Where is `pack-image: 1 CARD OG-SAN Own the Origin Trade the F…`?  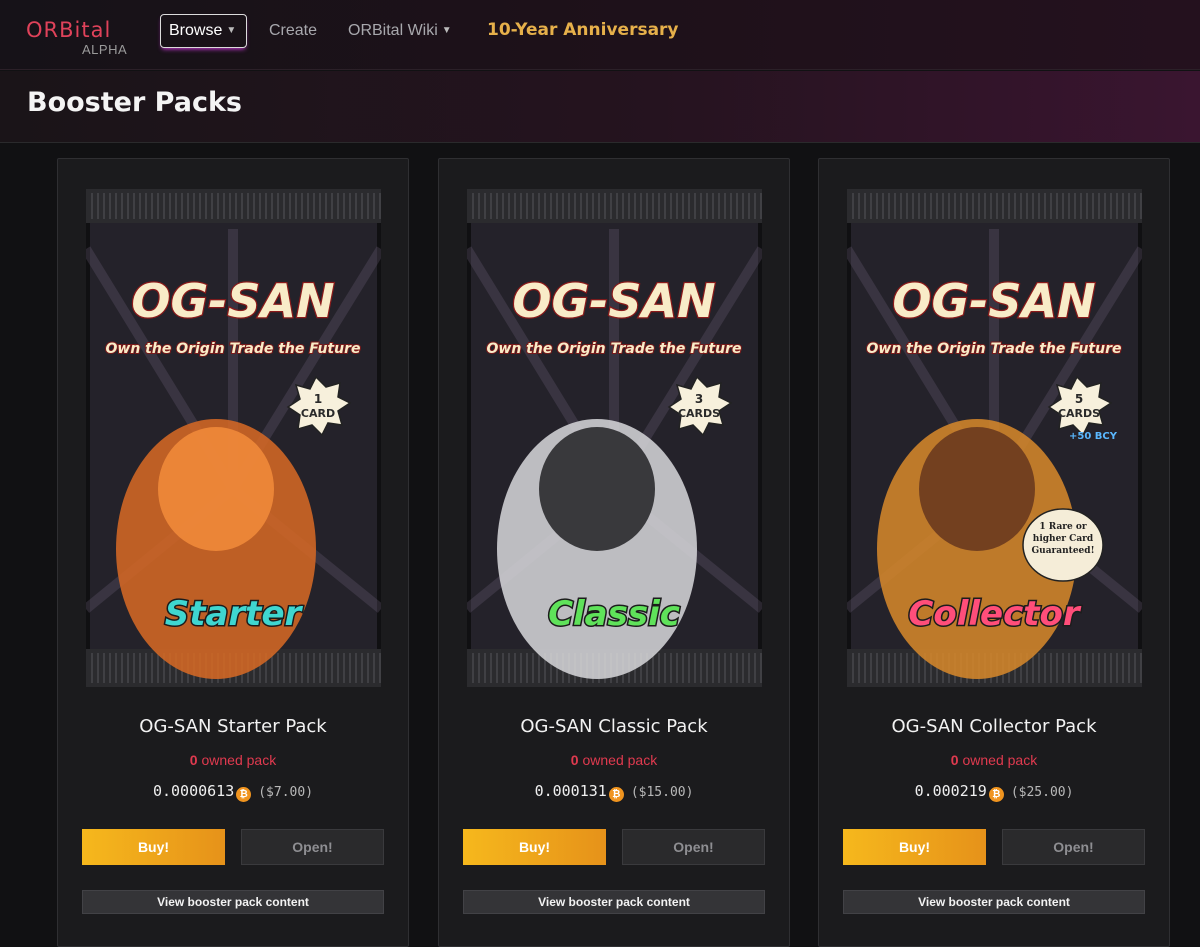
pack-image: 1 CARD OG-SAN Own the Origin Trade the F… is located at coordinates (233, 438).